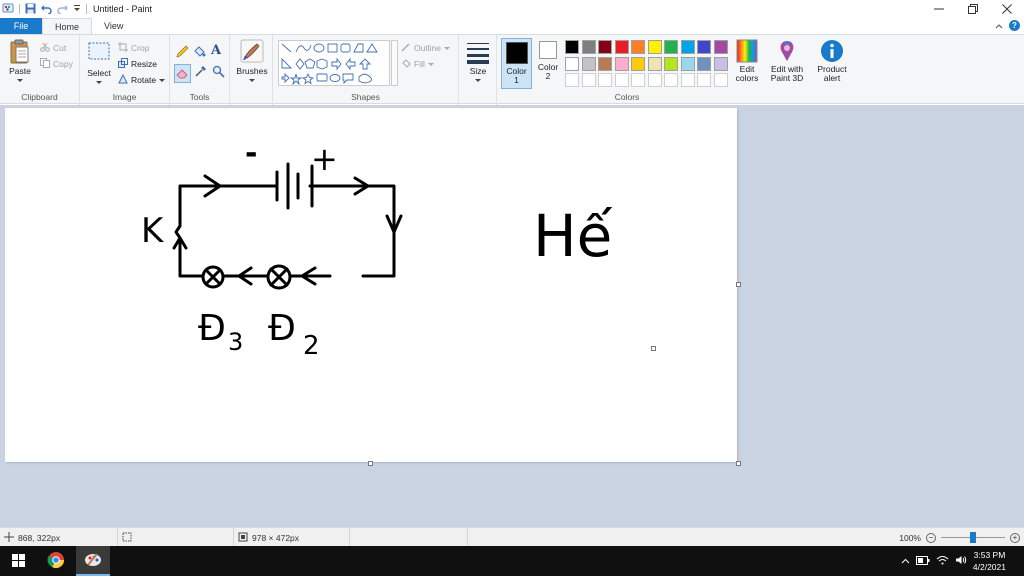  What do you see at coordinates (787, 61) in the screenshot?
I see `edit-with-paint3d-button: Edit with Paint 3D` at bounding box center [787, 61].